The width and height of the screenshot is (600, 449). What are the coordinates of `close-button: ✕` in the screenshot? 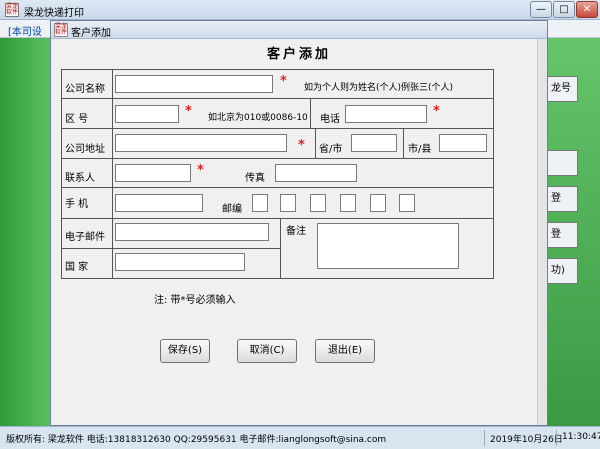 It's located at (587, 9).